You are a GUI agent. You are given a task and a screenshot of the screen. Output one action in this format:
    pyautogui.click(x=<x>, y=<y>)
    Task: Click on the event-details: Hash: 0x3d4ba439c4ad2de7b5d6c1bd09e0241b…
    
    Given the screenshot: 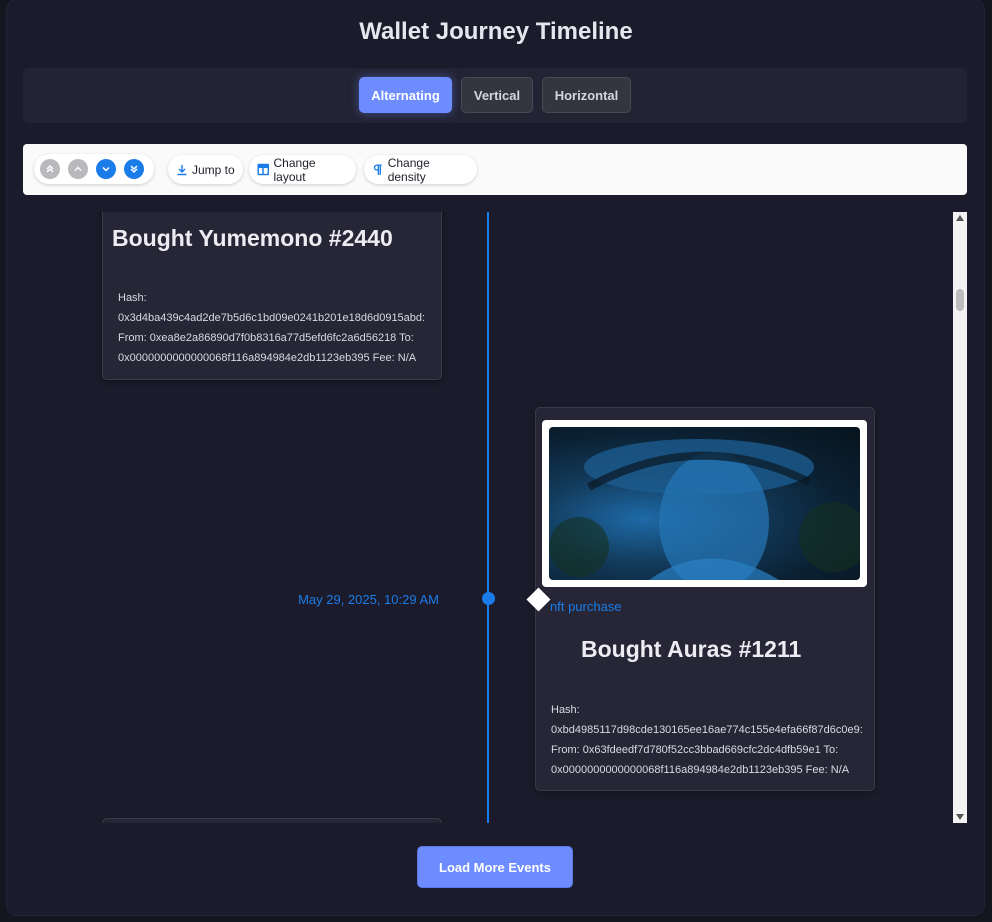 What is the action you would take?
    pyautogui.click(x=278, y=328)
    